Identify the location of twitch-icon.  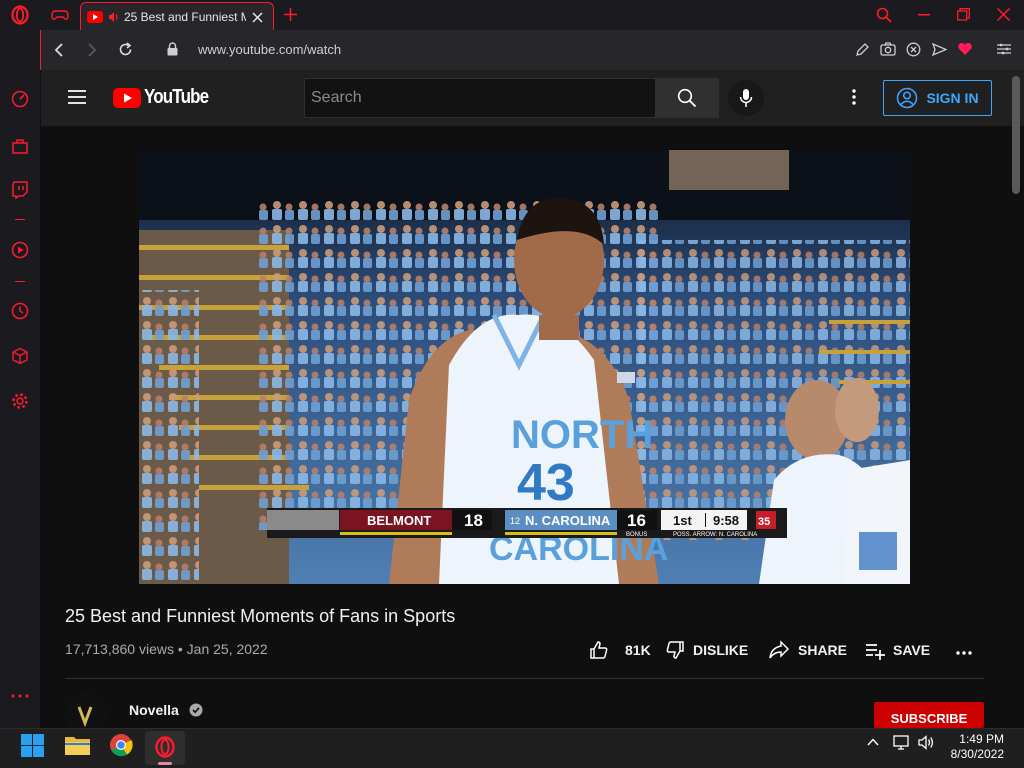
(20, 190).